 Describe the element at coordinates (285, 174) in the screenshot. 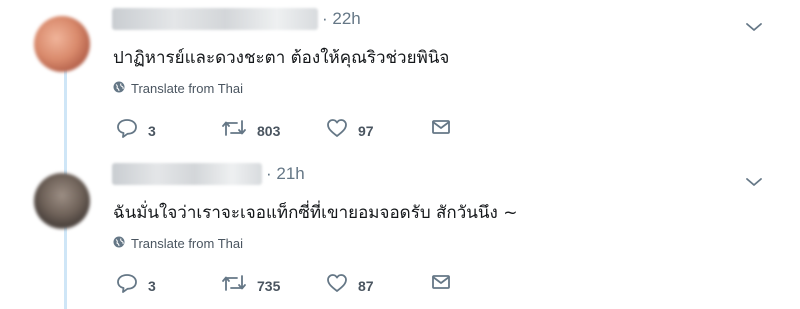

I see `tweet-timestamp: · 21h` at that location.